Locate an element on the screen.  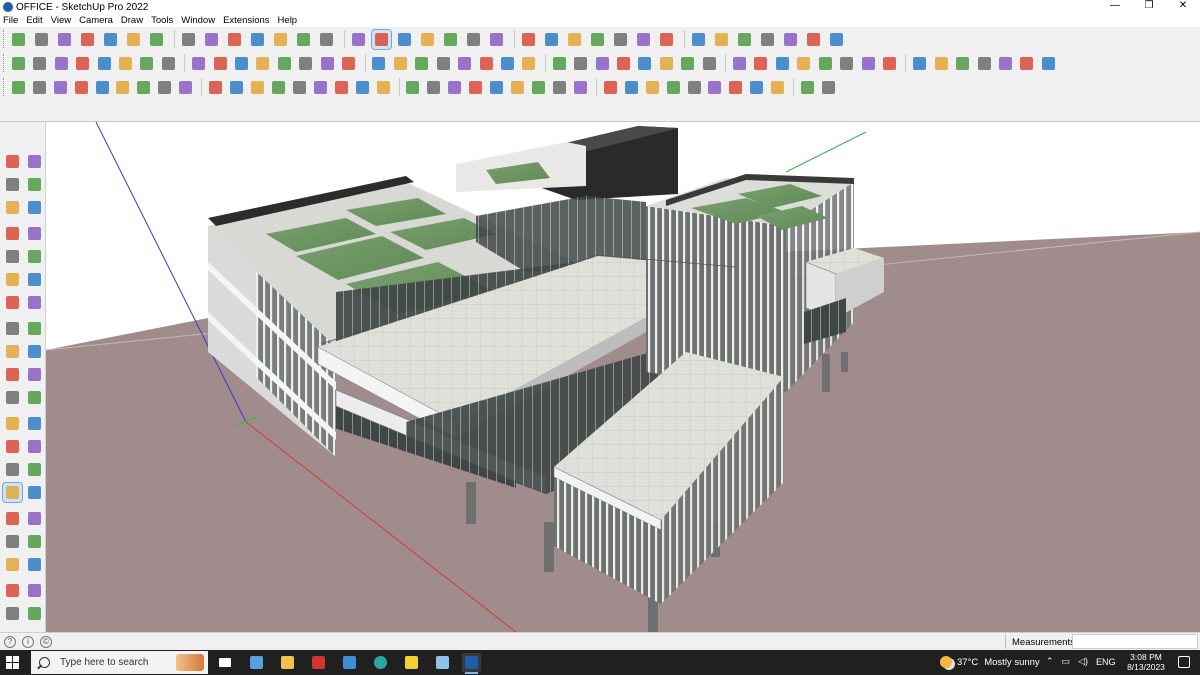
clock: 3:08 PM 8/13/2023 is located at coordinates (1146, 662).